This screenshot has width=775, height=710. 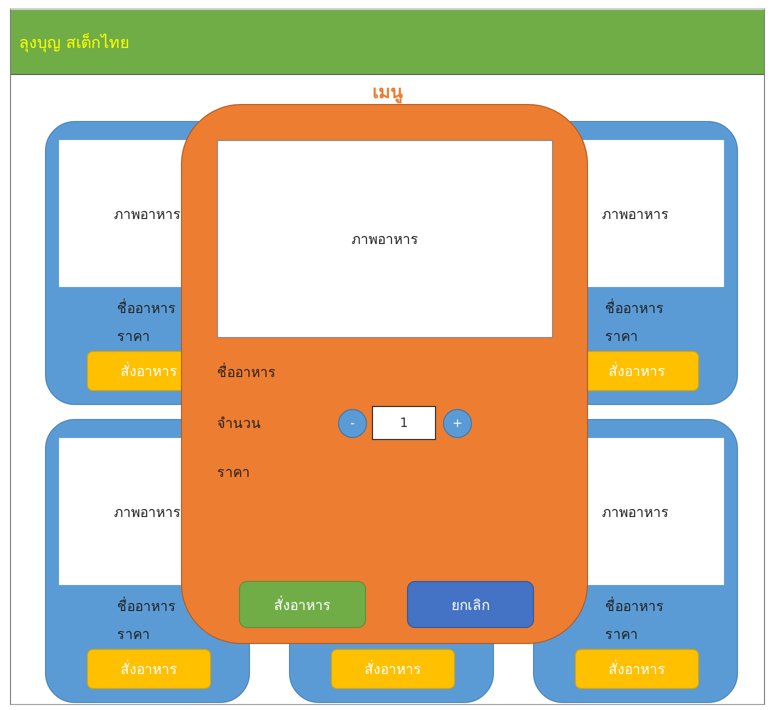 I want to click on quantity-field: 1, so click(x=404, y=423).